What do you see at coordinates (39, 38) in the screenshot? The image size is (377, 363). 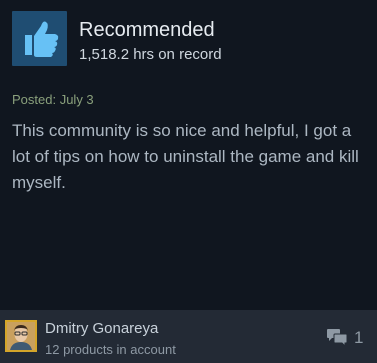 I see `thumbs-up-icon` at bounding box center [39, 38].